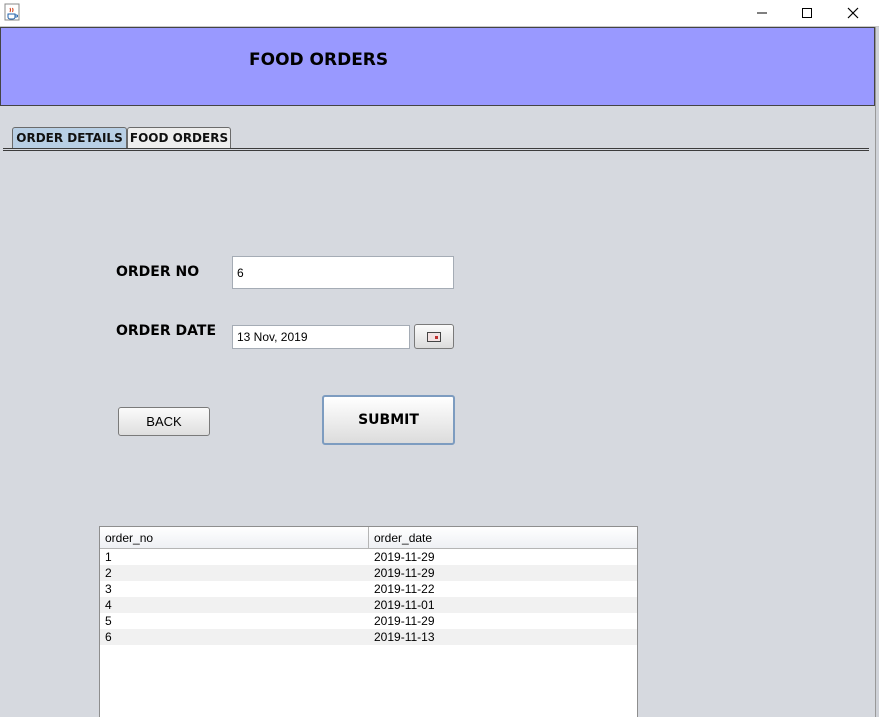 The image size is (879, 717). What do you see at coordinates (436, 149) in the screenshot?
I see `tab-divider` at bounding box center [436, 149].